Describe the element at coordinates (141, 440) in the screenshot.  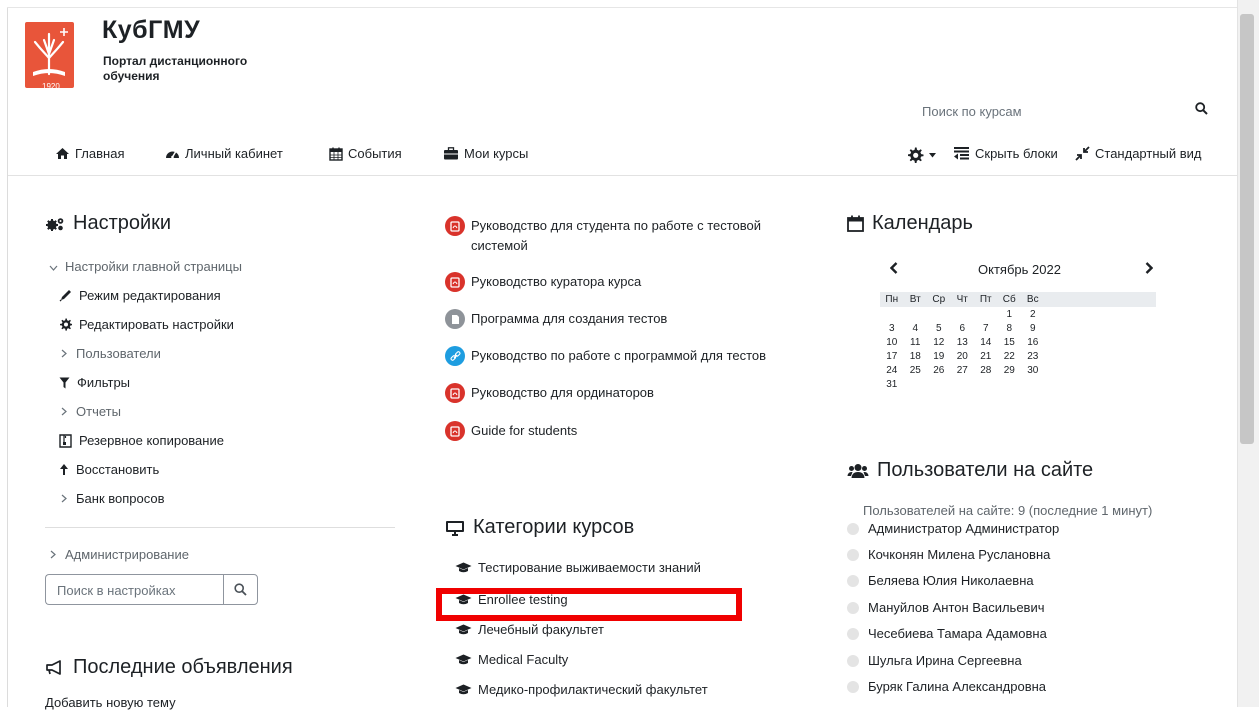
I see `tree-item-backup: Резервное копирование` at that location.